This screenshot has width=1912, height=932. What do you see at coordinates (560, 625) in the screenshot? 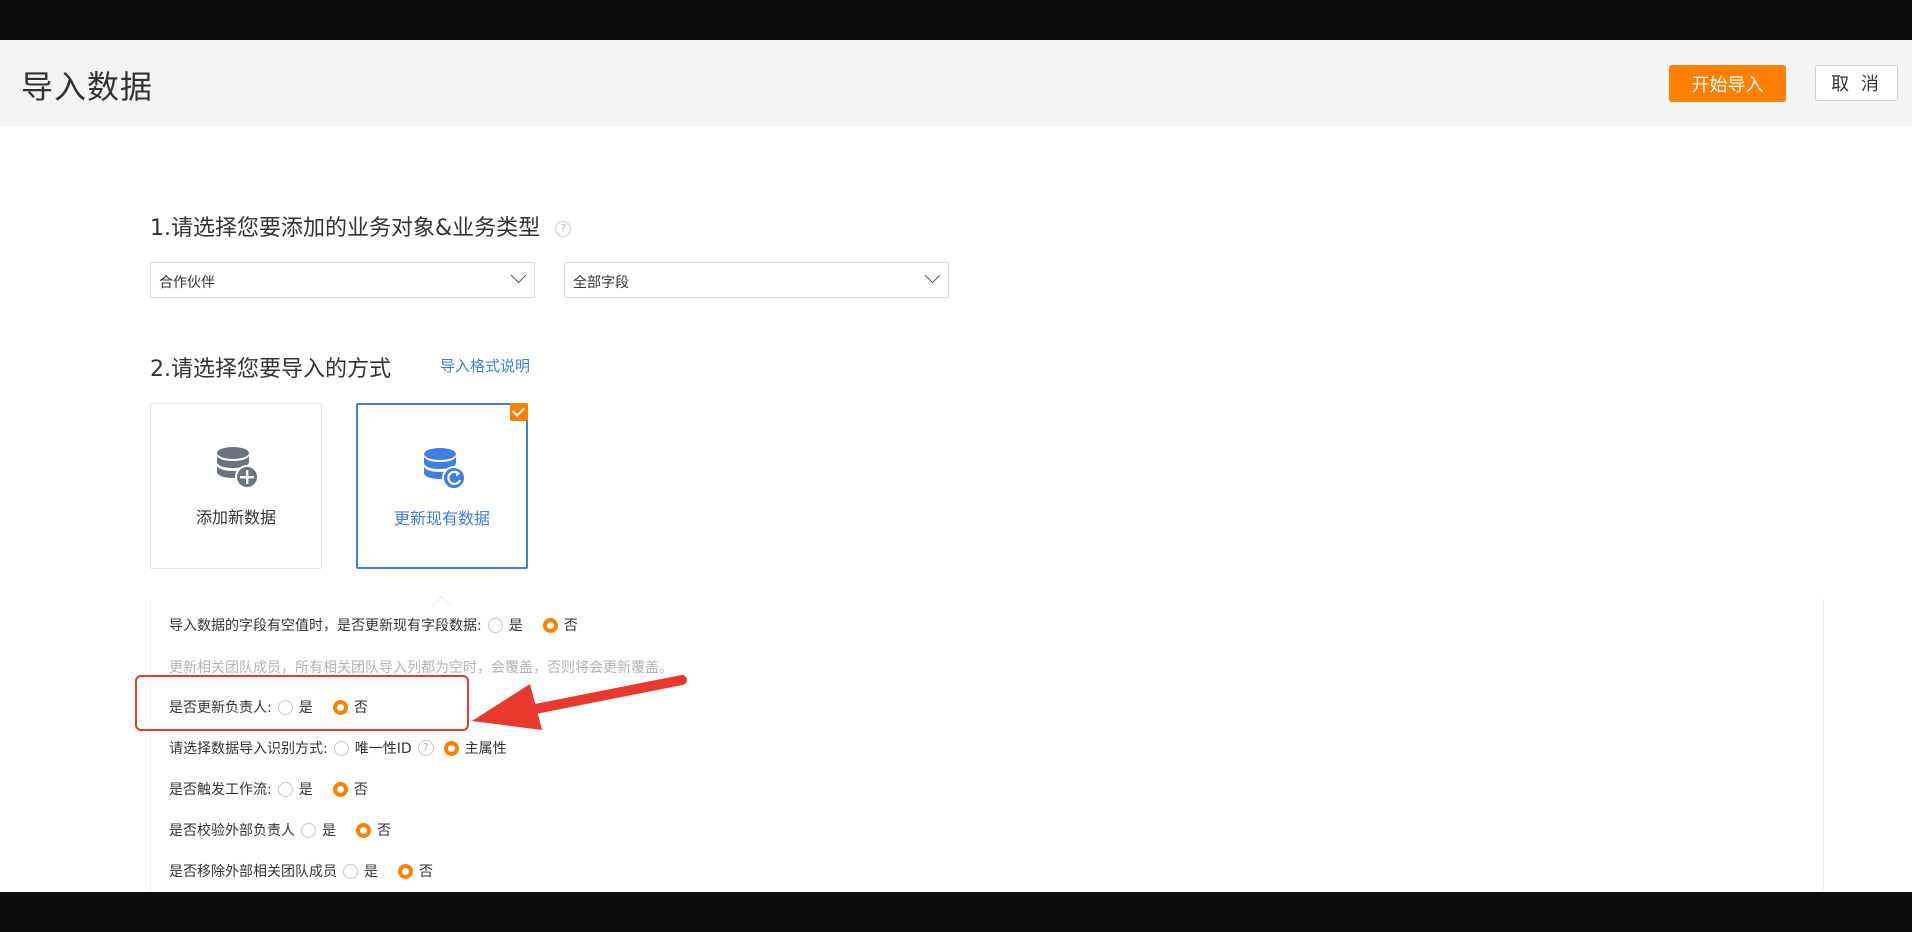
I see `empty-value-no-option: 否` at bounding box center [560, 625].